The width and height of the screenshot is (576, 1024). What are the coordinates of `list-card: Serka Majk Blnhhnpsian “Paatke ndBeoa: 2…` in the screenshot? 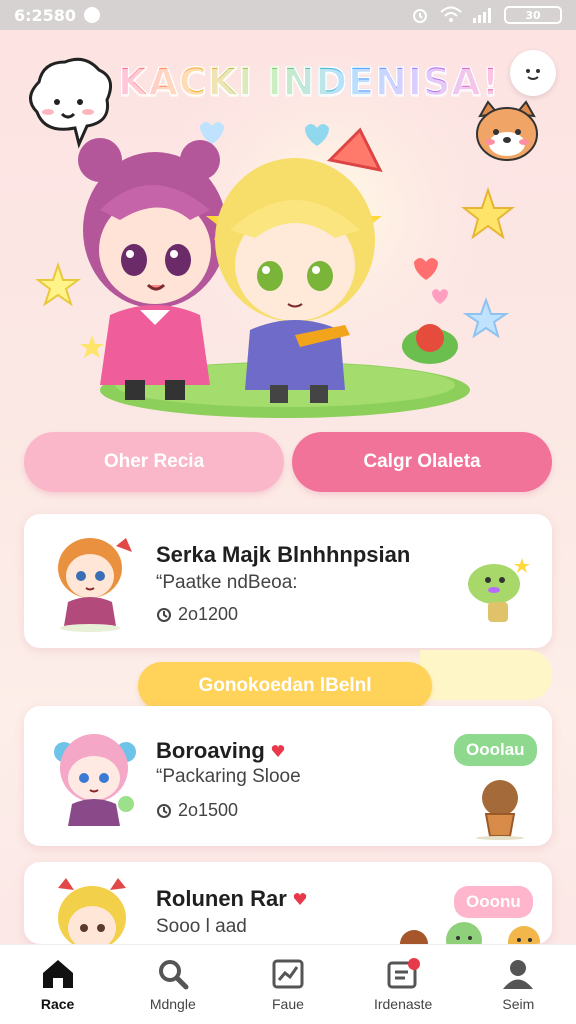 It's located at (288, 581).